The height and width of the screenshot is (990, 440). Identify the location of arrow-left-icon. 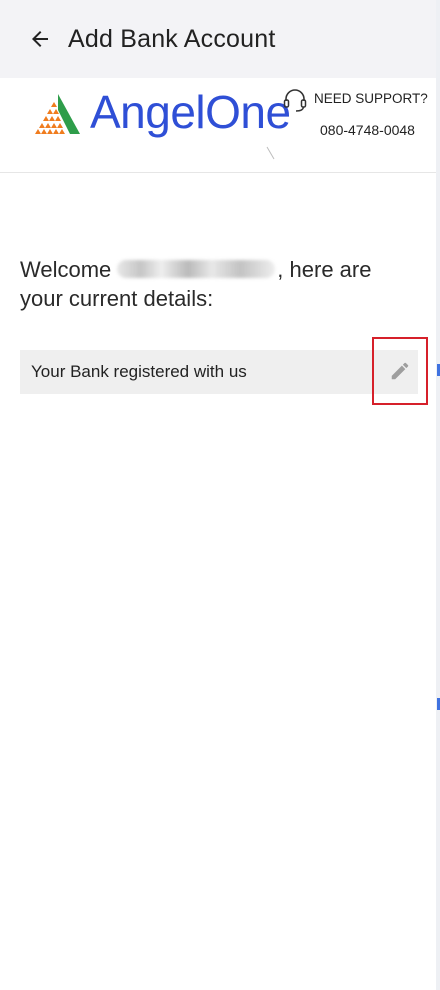
(40, 39).